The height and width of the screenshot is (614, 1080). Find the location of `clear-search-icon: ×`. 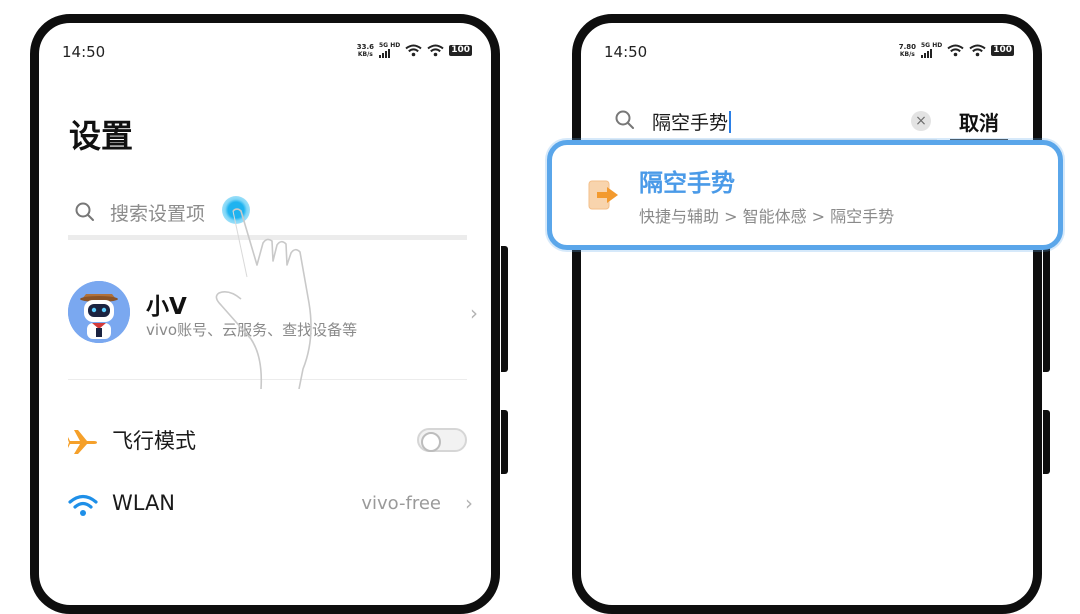

clear-search-icon: × is located at coordinates (921, 121).